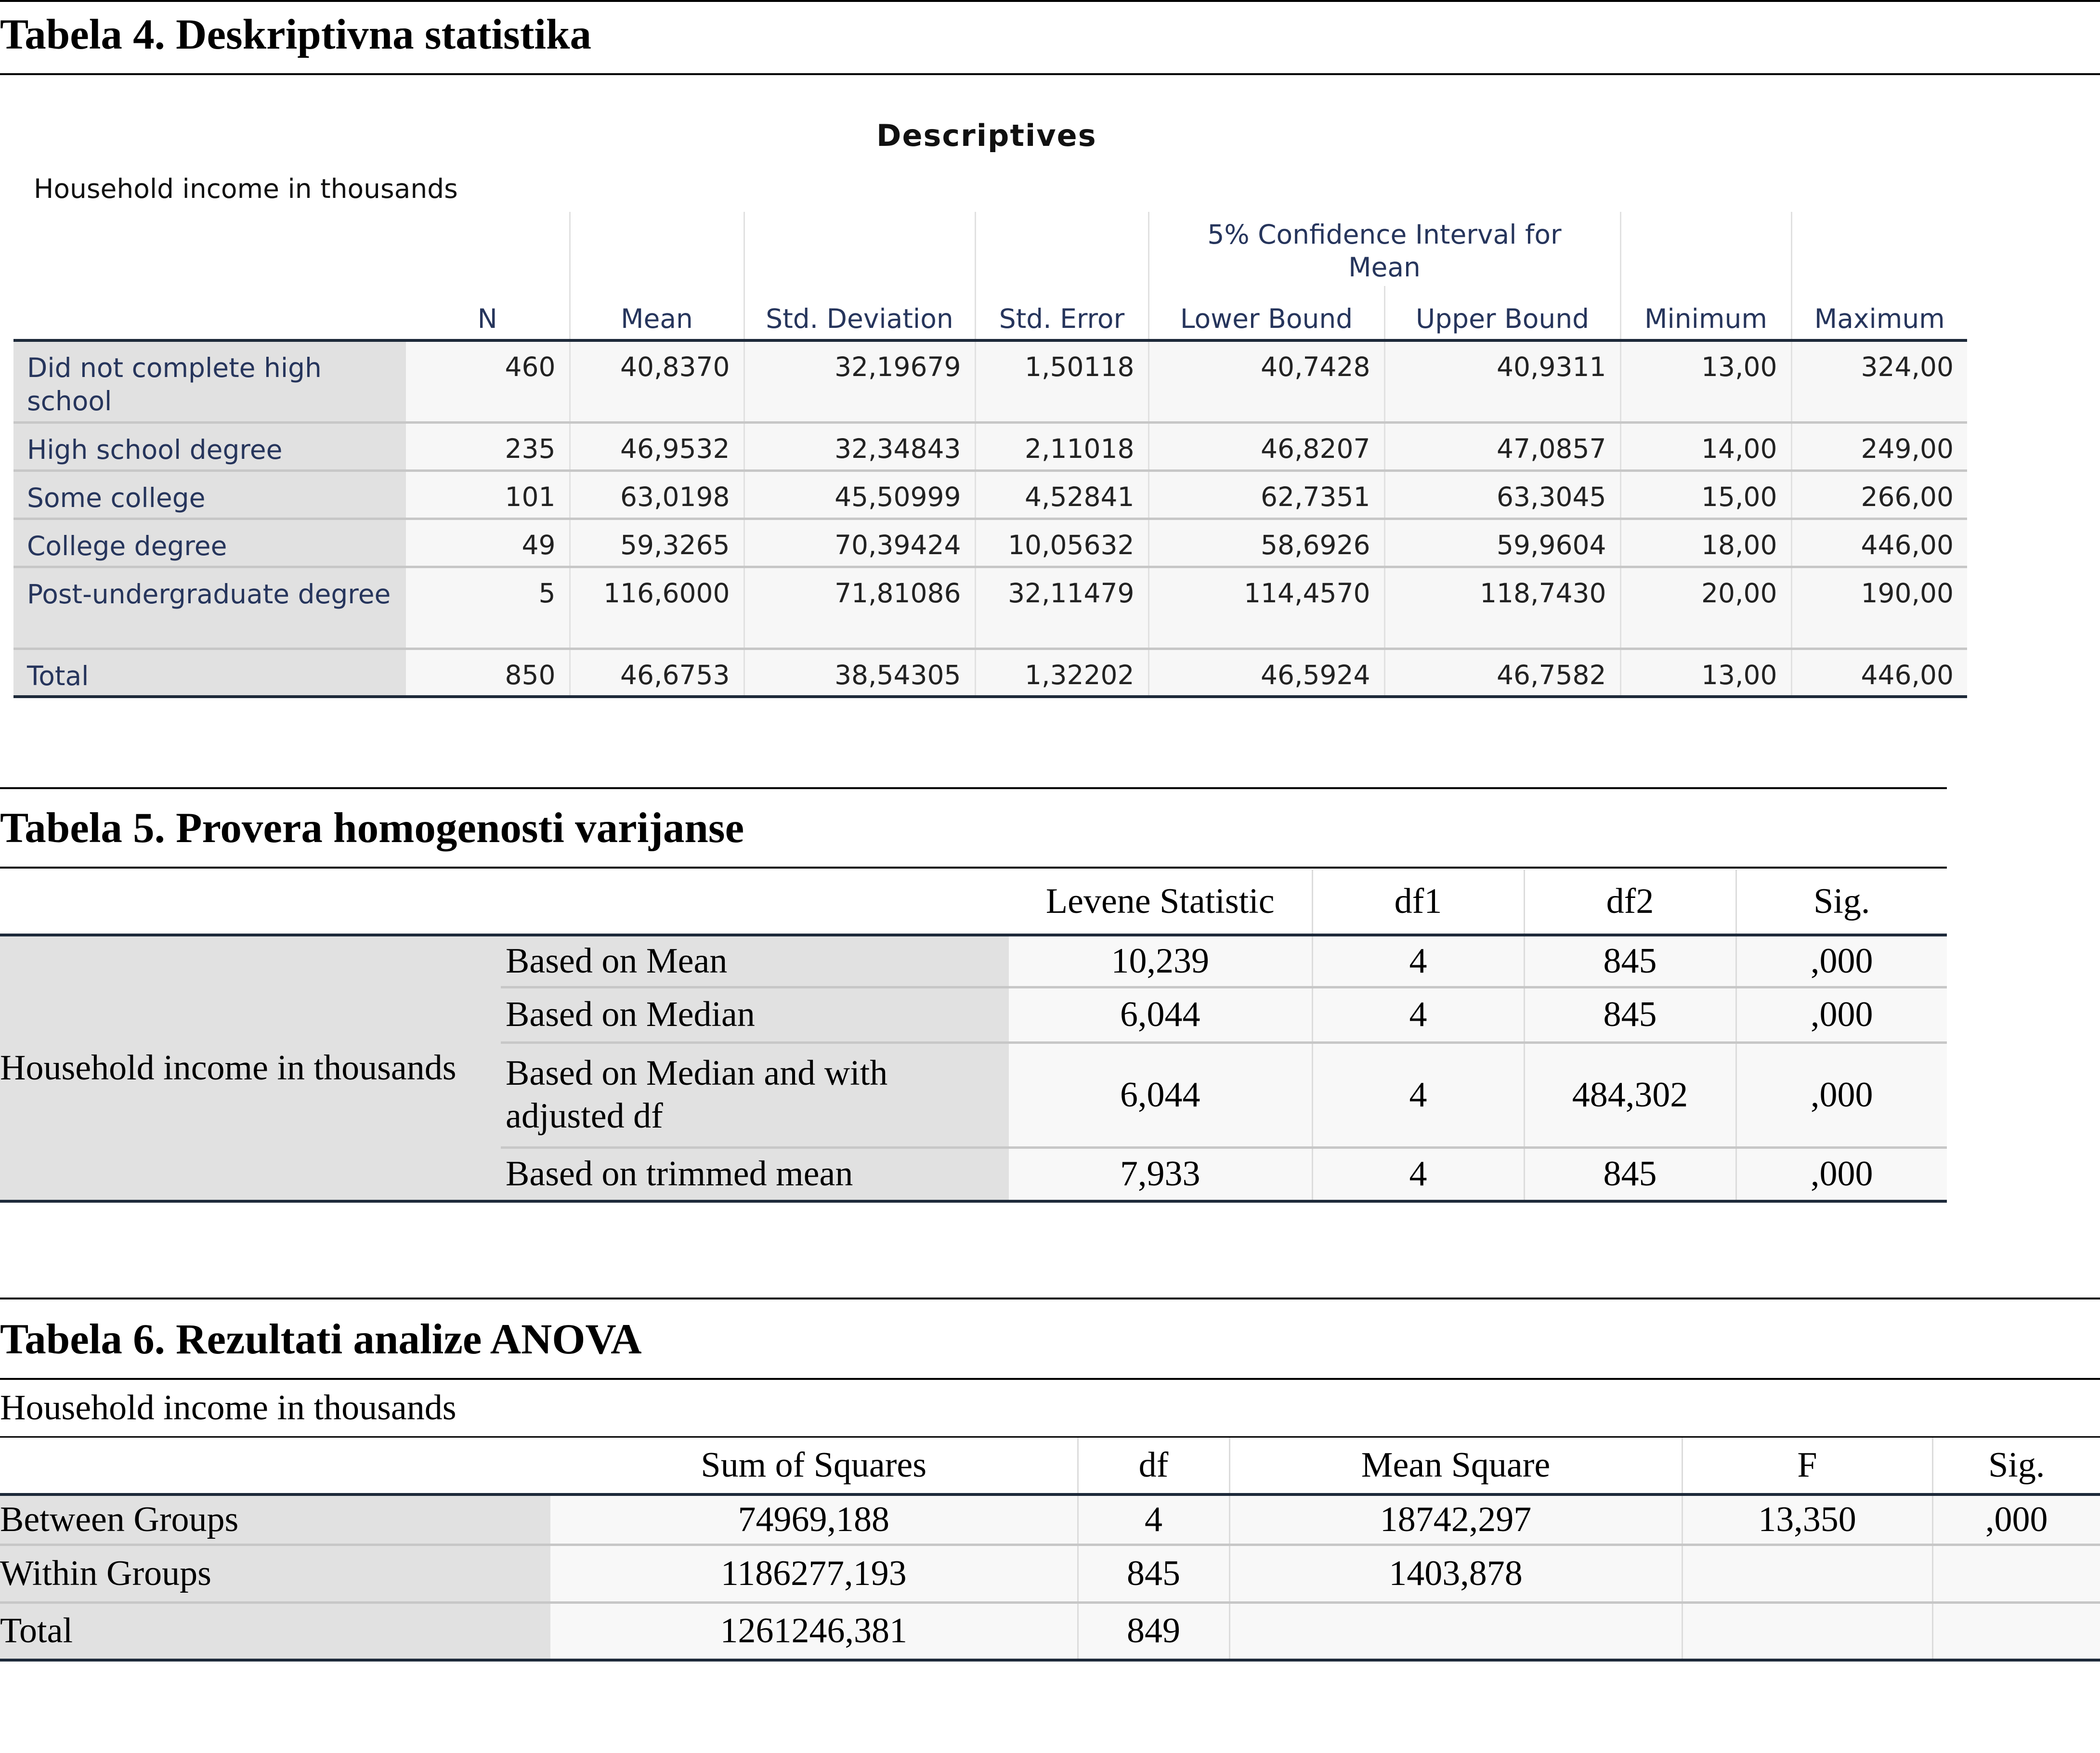  I want to click on table-row: Within Groups 1186277,193 845 1403,878, so click(1050, 1574).